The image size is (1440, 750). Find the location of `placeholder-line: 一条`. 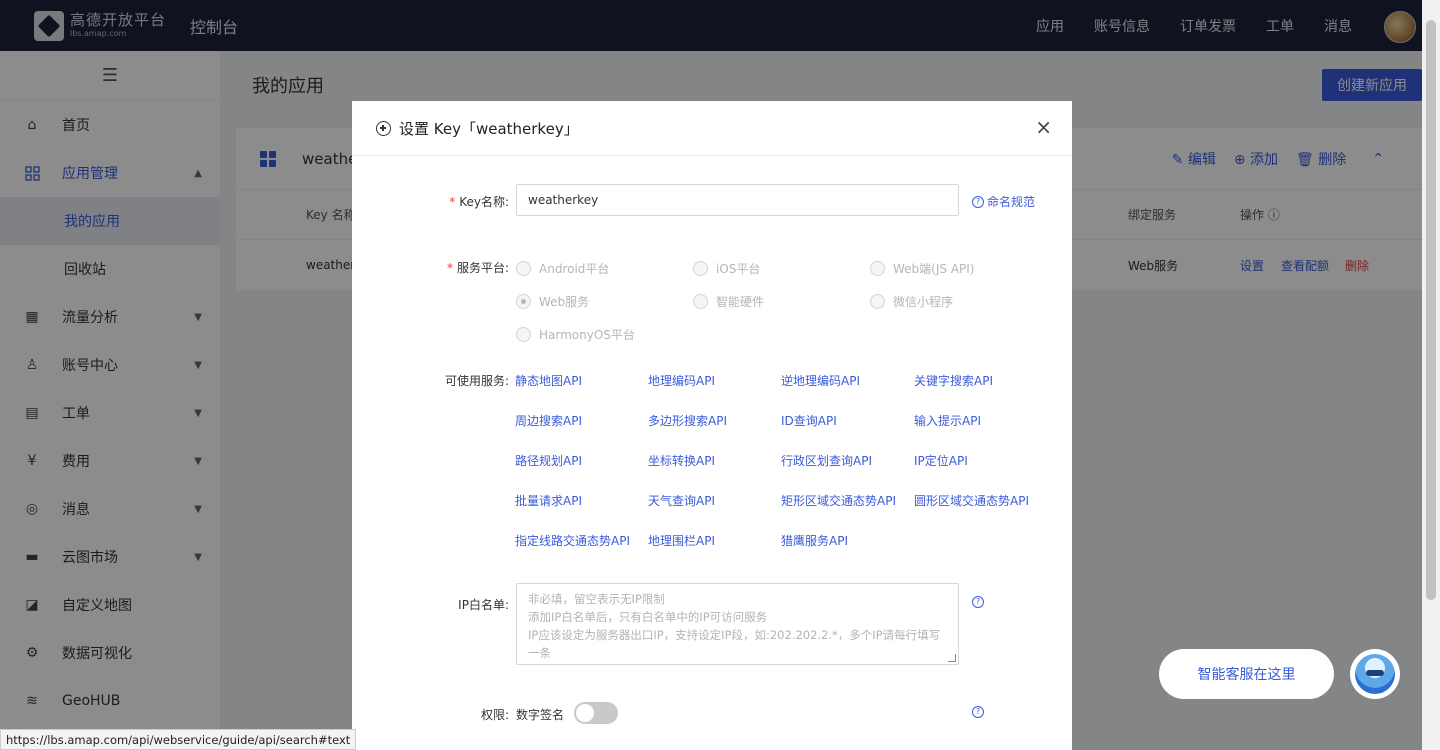

placeholder-line: 一条 is located at coordinates (539, 653).